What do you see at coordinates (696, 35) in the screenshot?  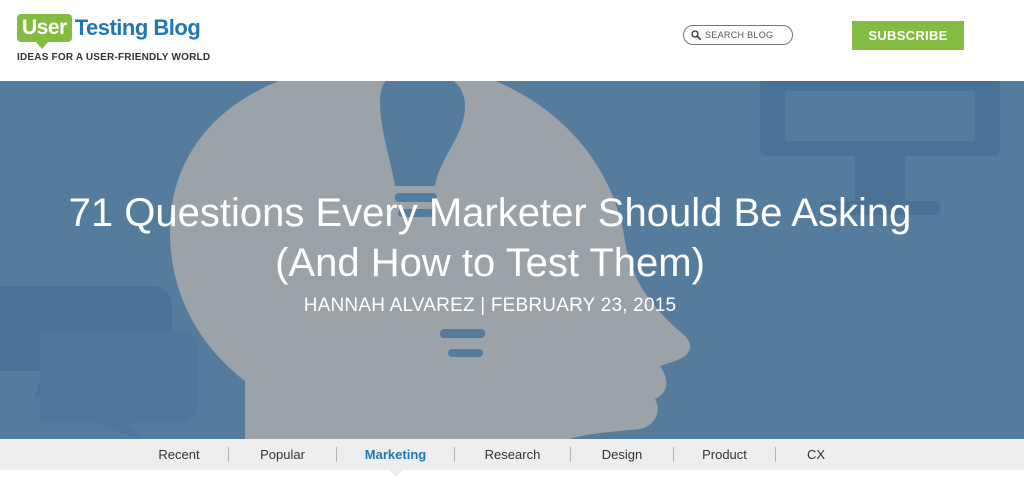 I see `search-icon` at bounding box center [696, 35].